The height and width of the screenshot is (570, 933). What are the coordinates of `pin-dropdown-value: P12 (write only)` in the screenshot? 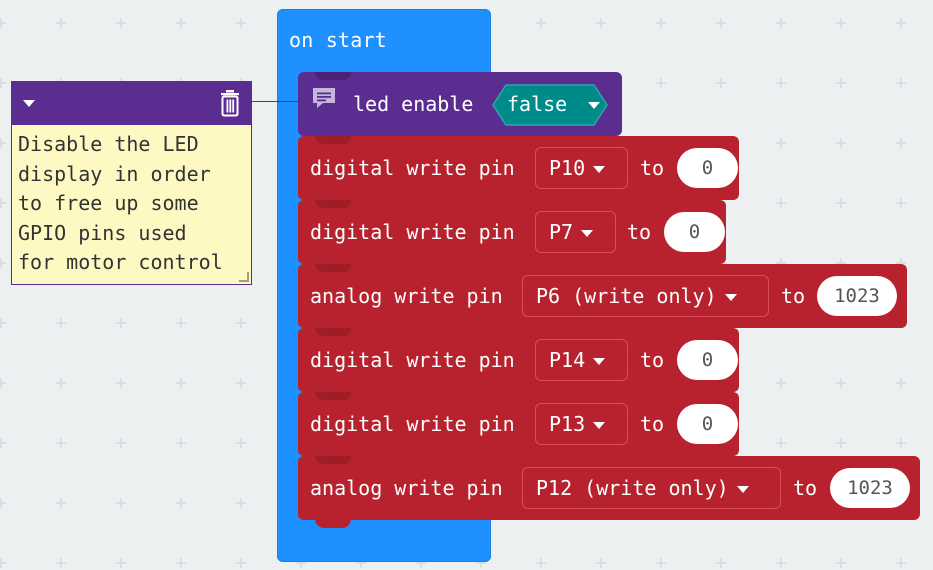 It's located at (632, 488).